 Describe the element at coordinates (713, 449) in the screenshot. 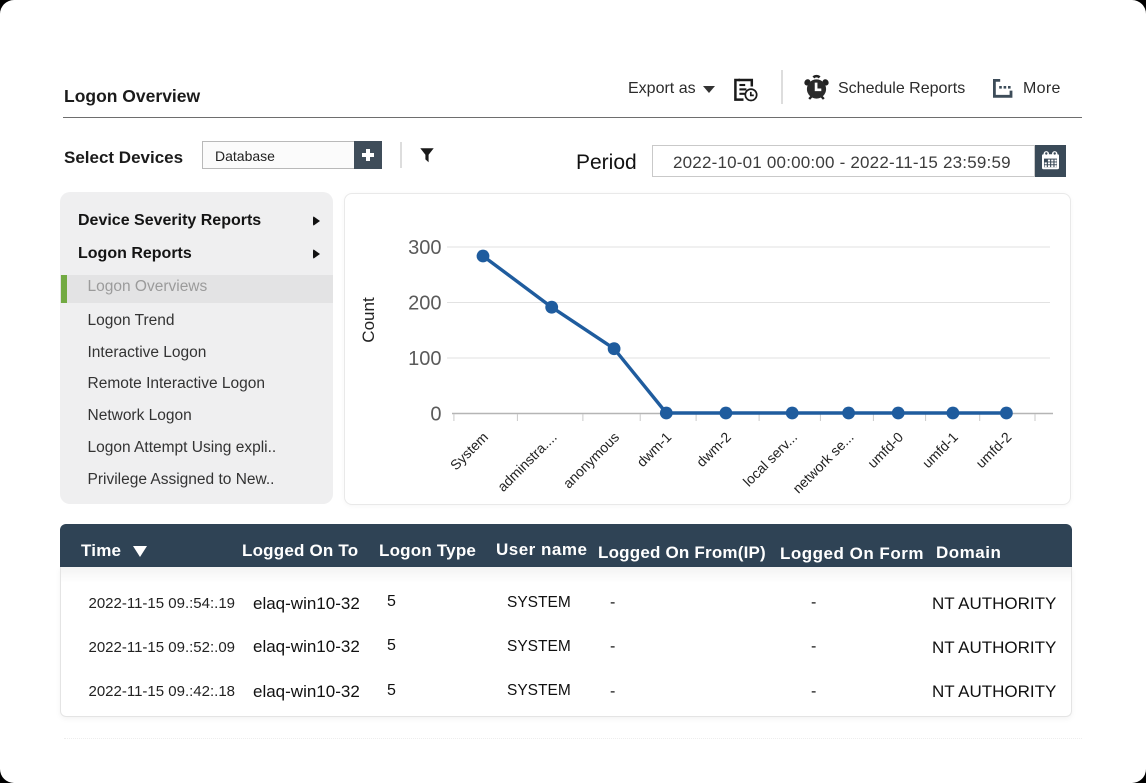

I see `svg-text: dwm-2` at that location.